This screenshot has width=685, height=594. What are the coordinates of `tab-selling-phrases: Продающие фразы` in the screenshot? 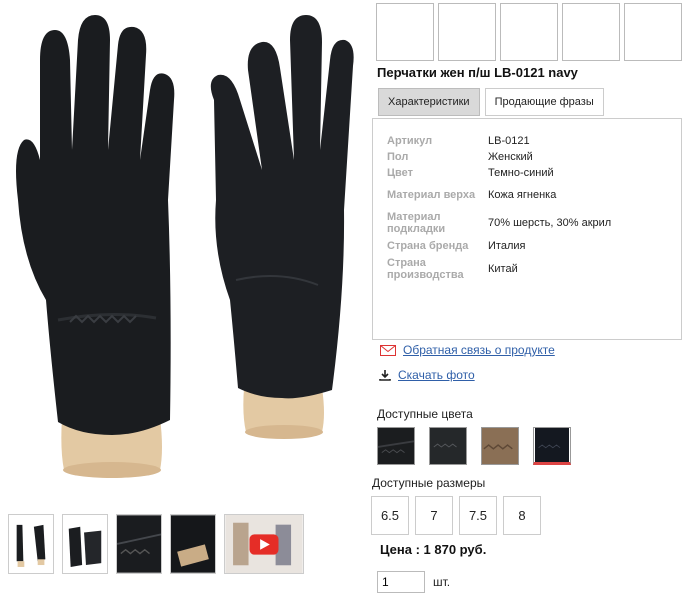 It's located at (544, 102).